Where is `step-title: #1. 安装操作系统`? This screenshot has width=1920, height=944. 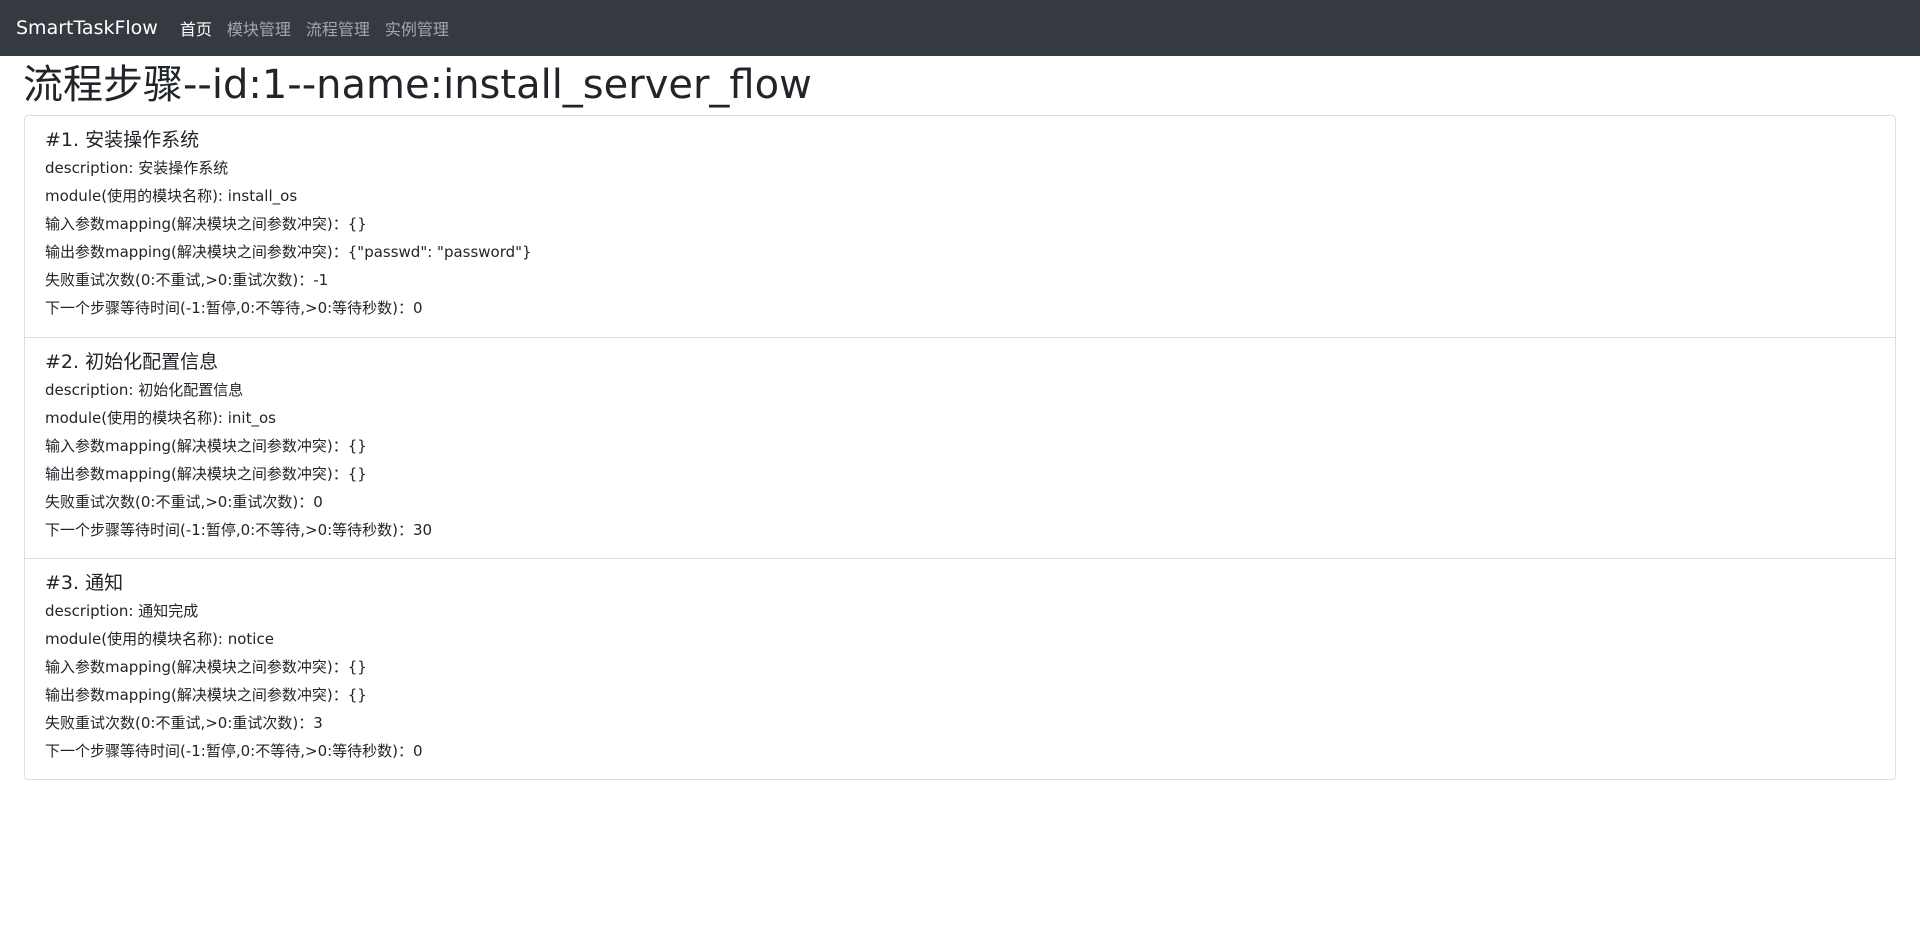 step-title: #1. 安装操作系统 is located at coordinates (122, 140).